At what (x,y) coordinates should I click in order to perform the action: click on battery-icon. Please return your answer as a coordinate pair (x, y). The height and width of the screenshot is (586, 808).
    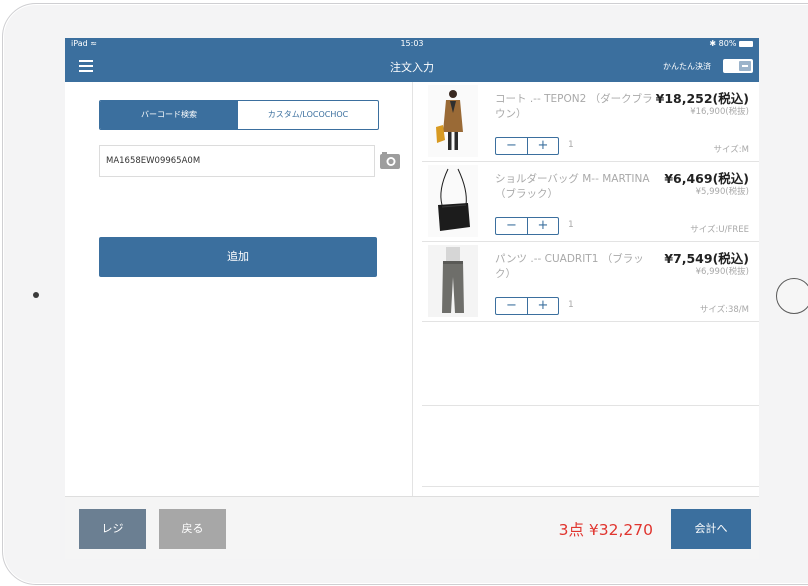
    Looking at the image, I should click on (746, 43).